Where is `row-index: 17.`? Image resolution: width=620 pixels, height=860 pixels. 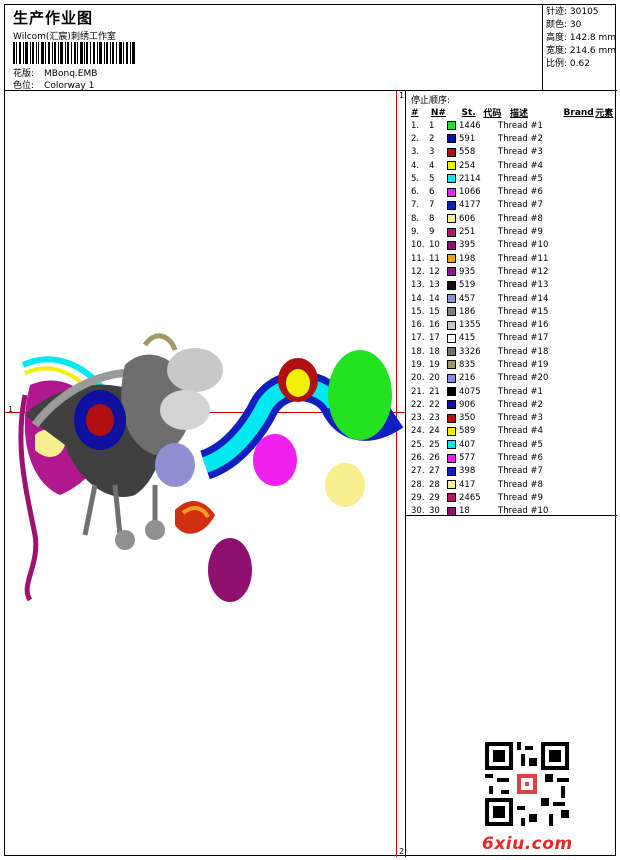 row-index: 17. is located at coordinates (418, 338).